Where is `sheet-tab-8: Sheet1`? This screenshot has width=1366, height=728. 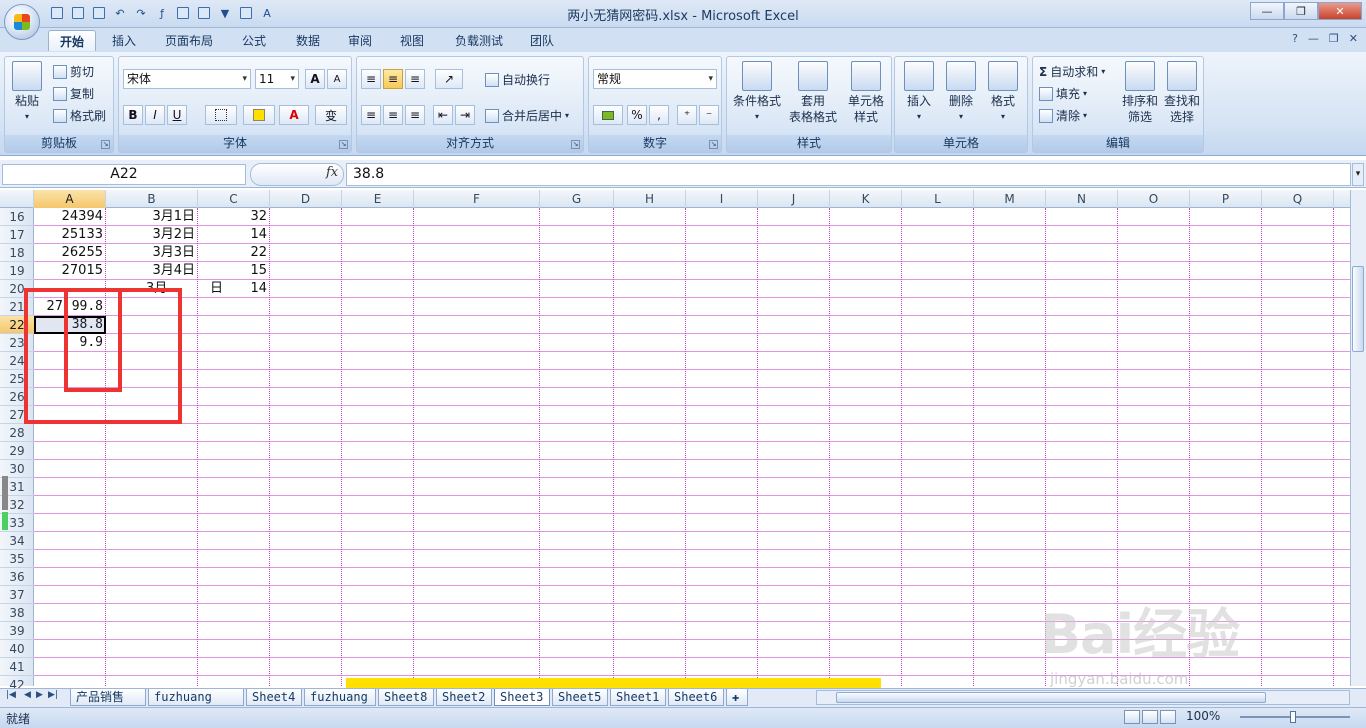
sheet-tab-8: Sheet1 is located at coordinates (638, 697).